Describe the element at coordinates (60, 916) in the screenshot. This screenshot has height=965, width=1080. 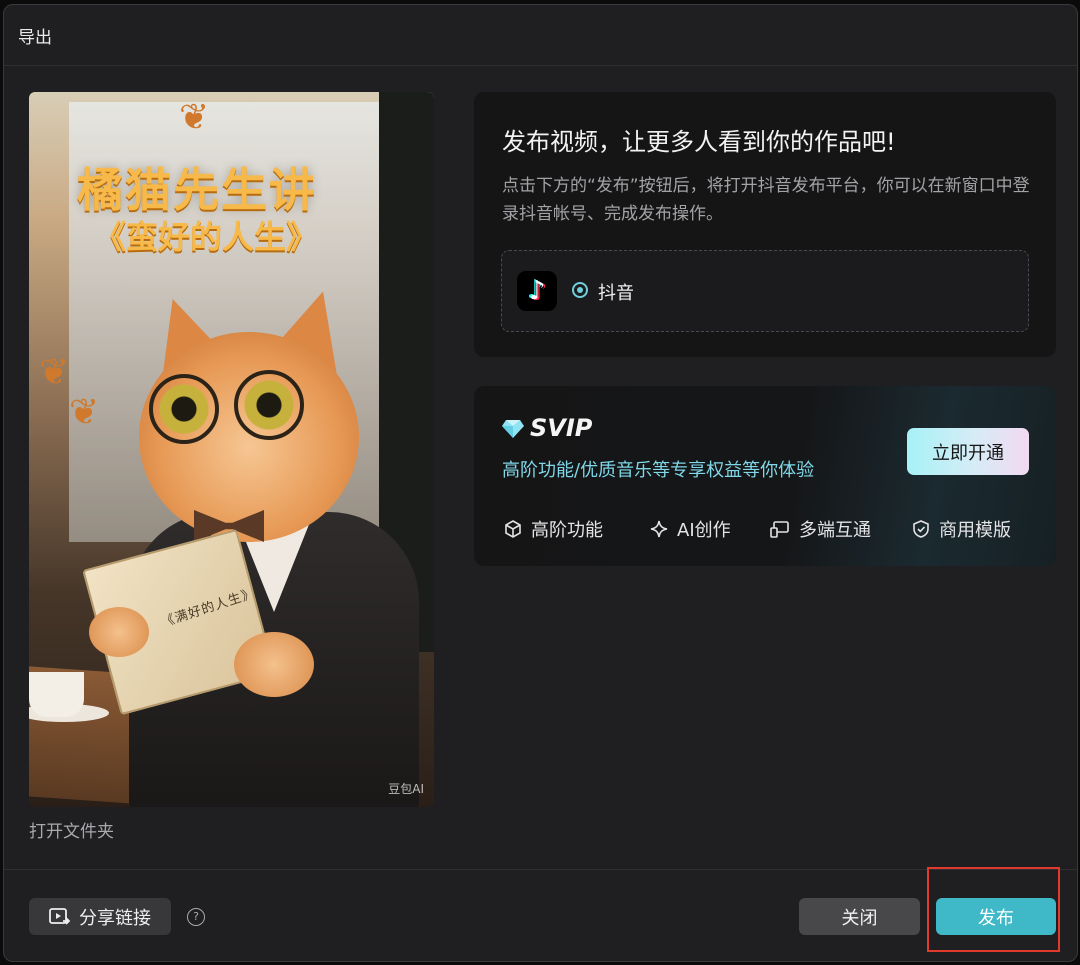
I see `share-video-icon` at that location.